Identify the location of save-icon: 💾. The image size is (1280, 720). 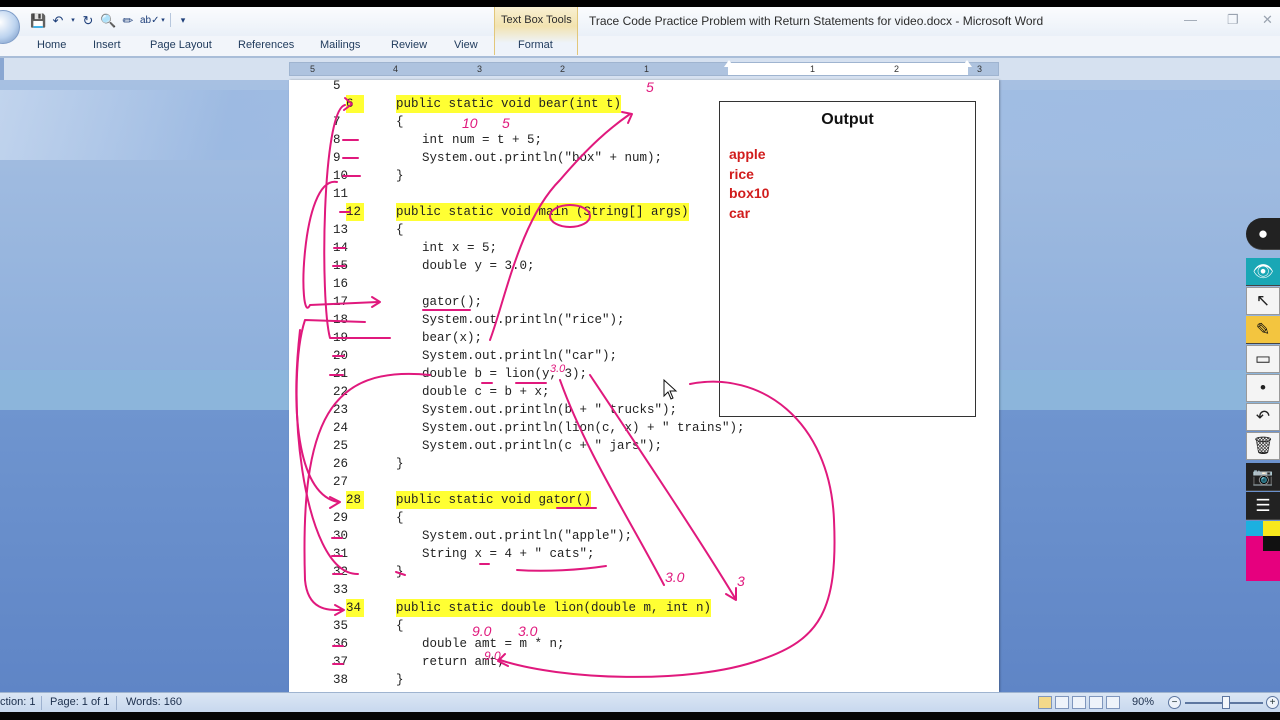
(38, 20).